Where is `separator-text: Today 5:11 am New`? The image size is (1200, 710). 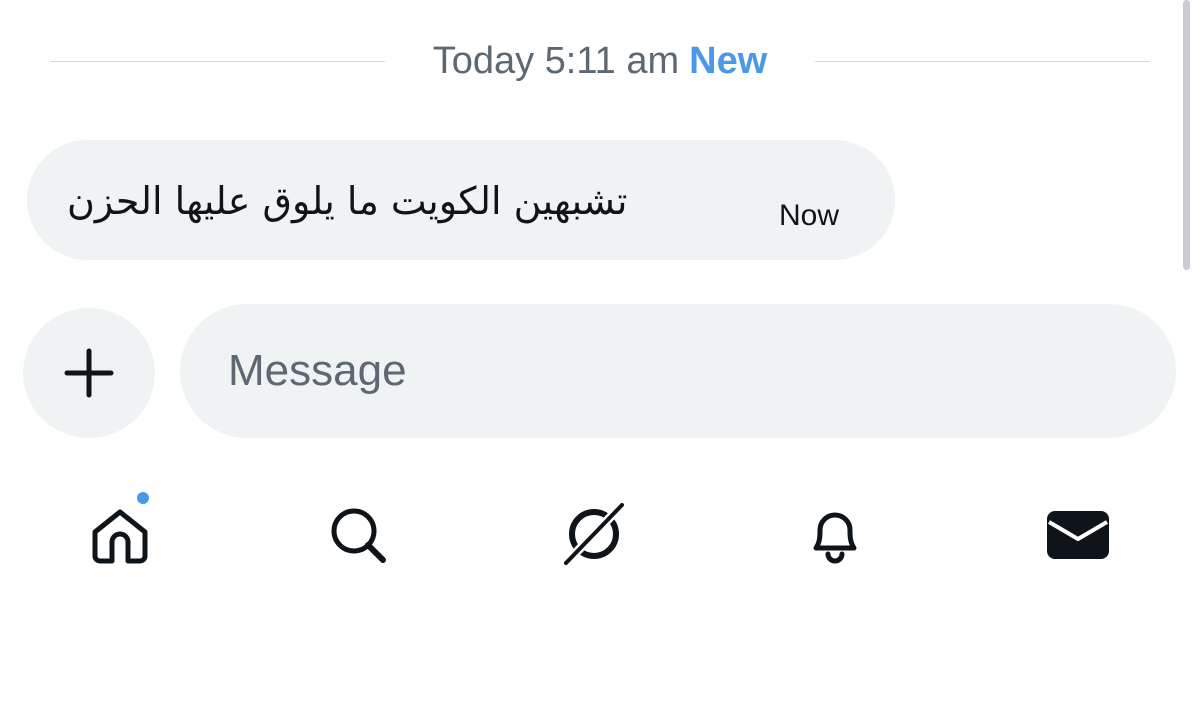 separator-text: Today 5:11 am New is located at coordinates (600, 61).